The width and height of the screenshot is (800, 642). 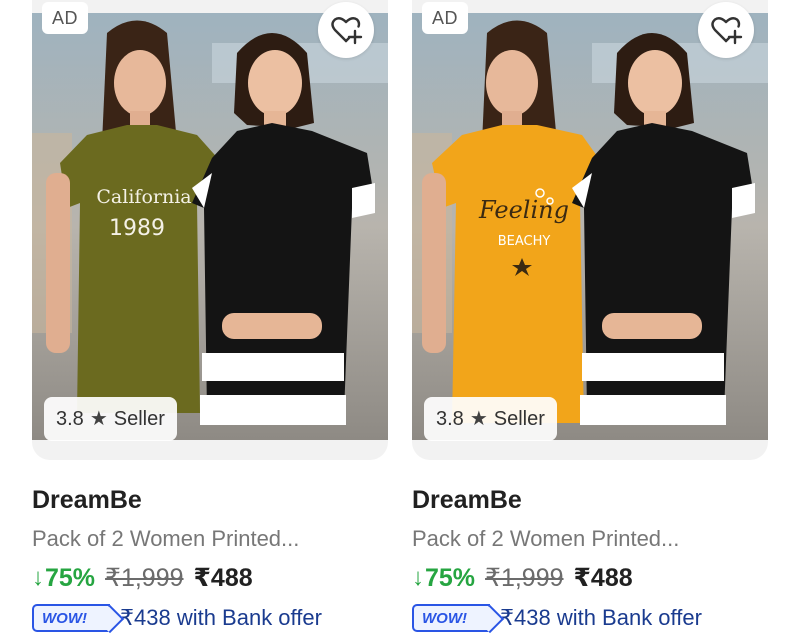 What do you see at coordinates (524, 241) in the screenshot?
I see `shirt-print-line2: BEACHY` at bounding box center [524, 241].